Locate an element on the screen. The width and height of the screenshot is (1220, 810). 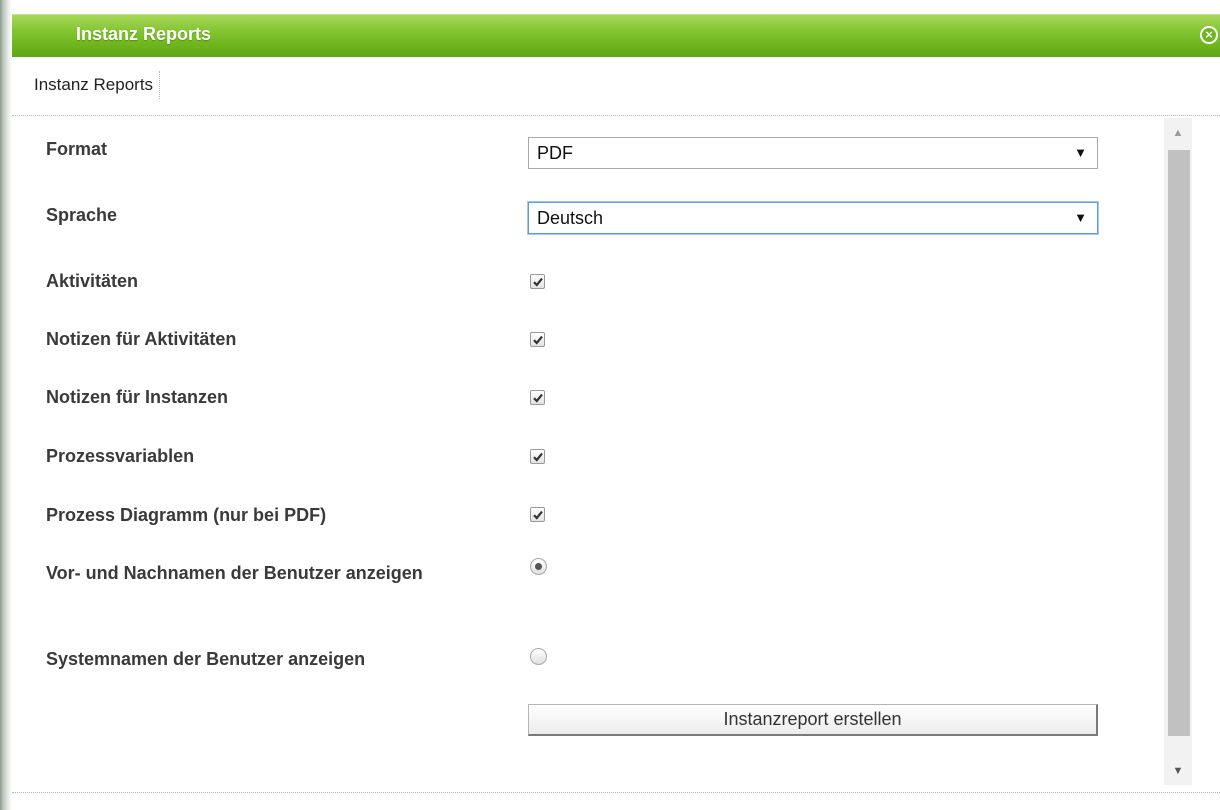
radio-selected-dot is located at coordinates (538, 566).